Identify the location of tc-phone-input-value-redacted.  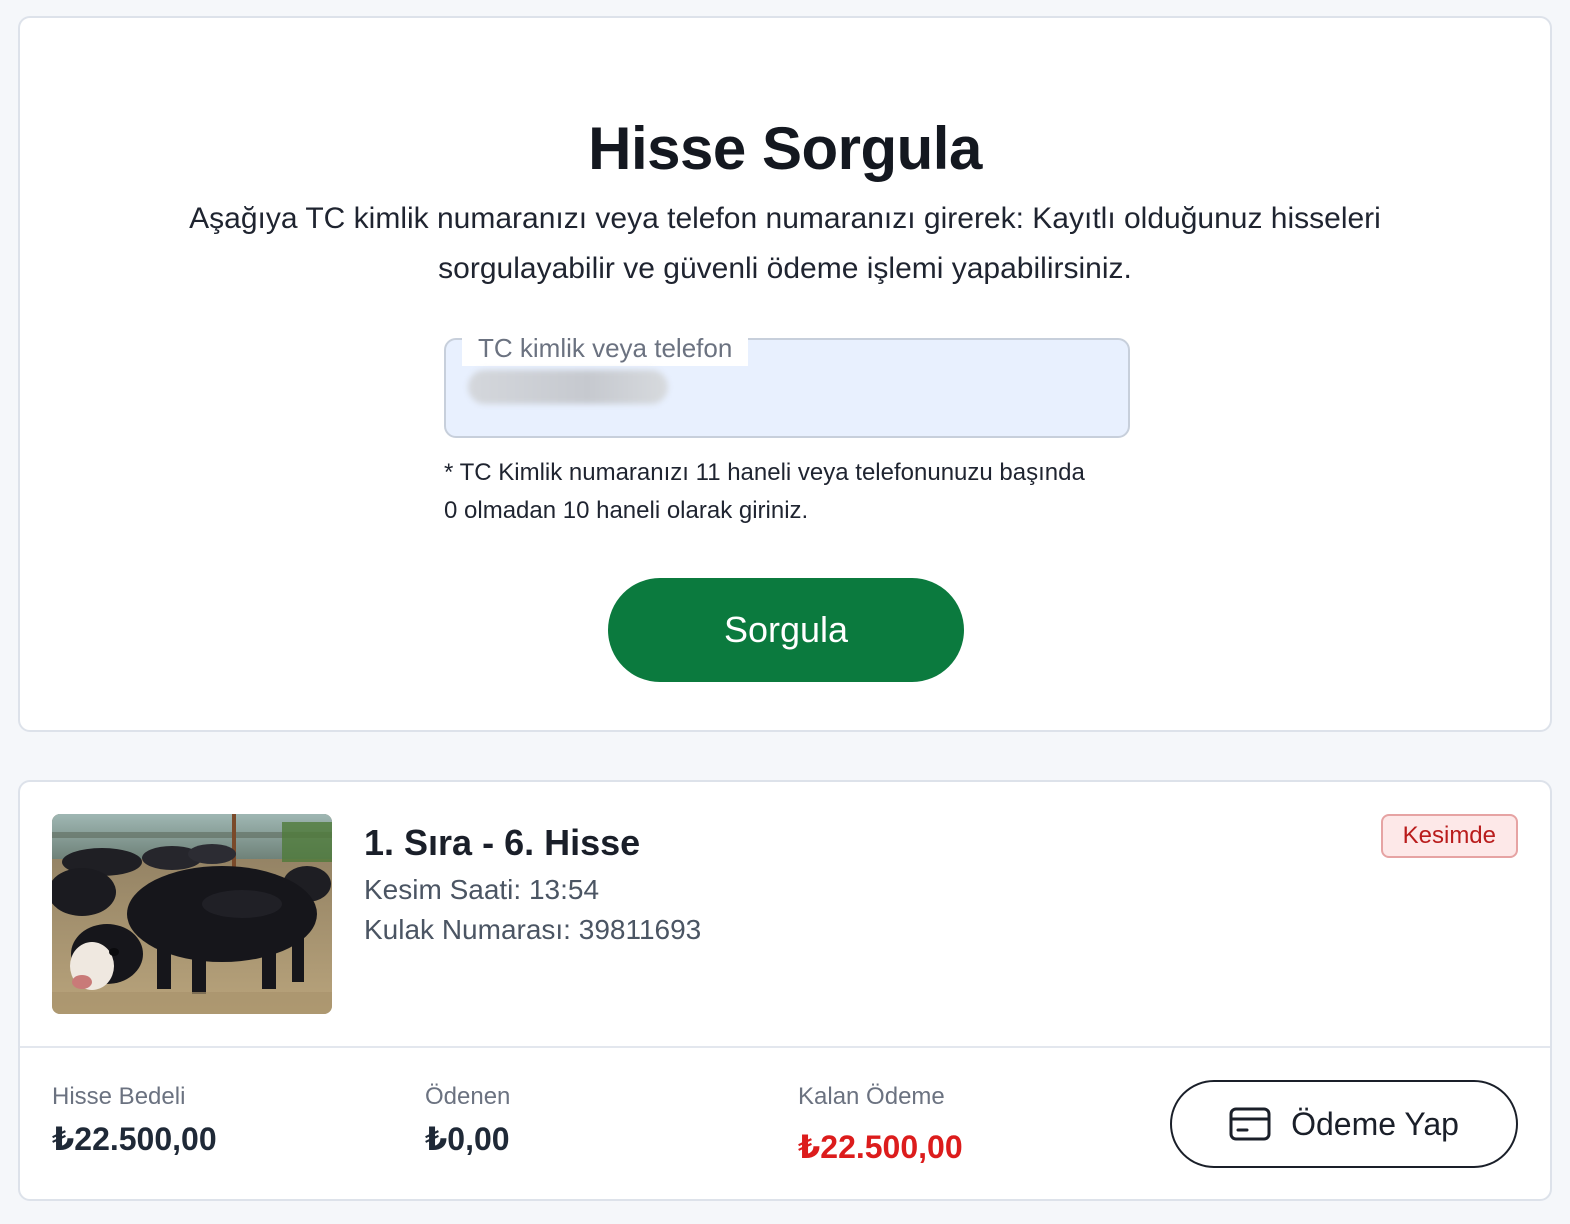
(568, 387).